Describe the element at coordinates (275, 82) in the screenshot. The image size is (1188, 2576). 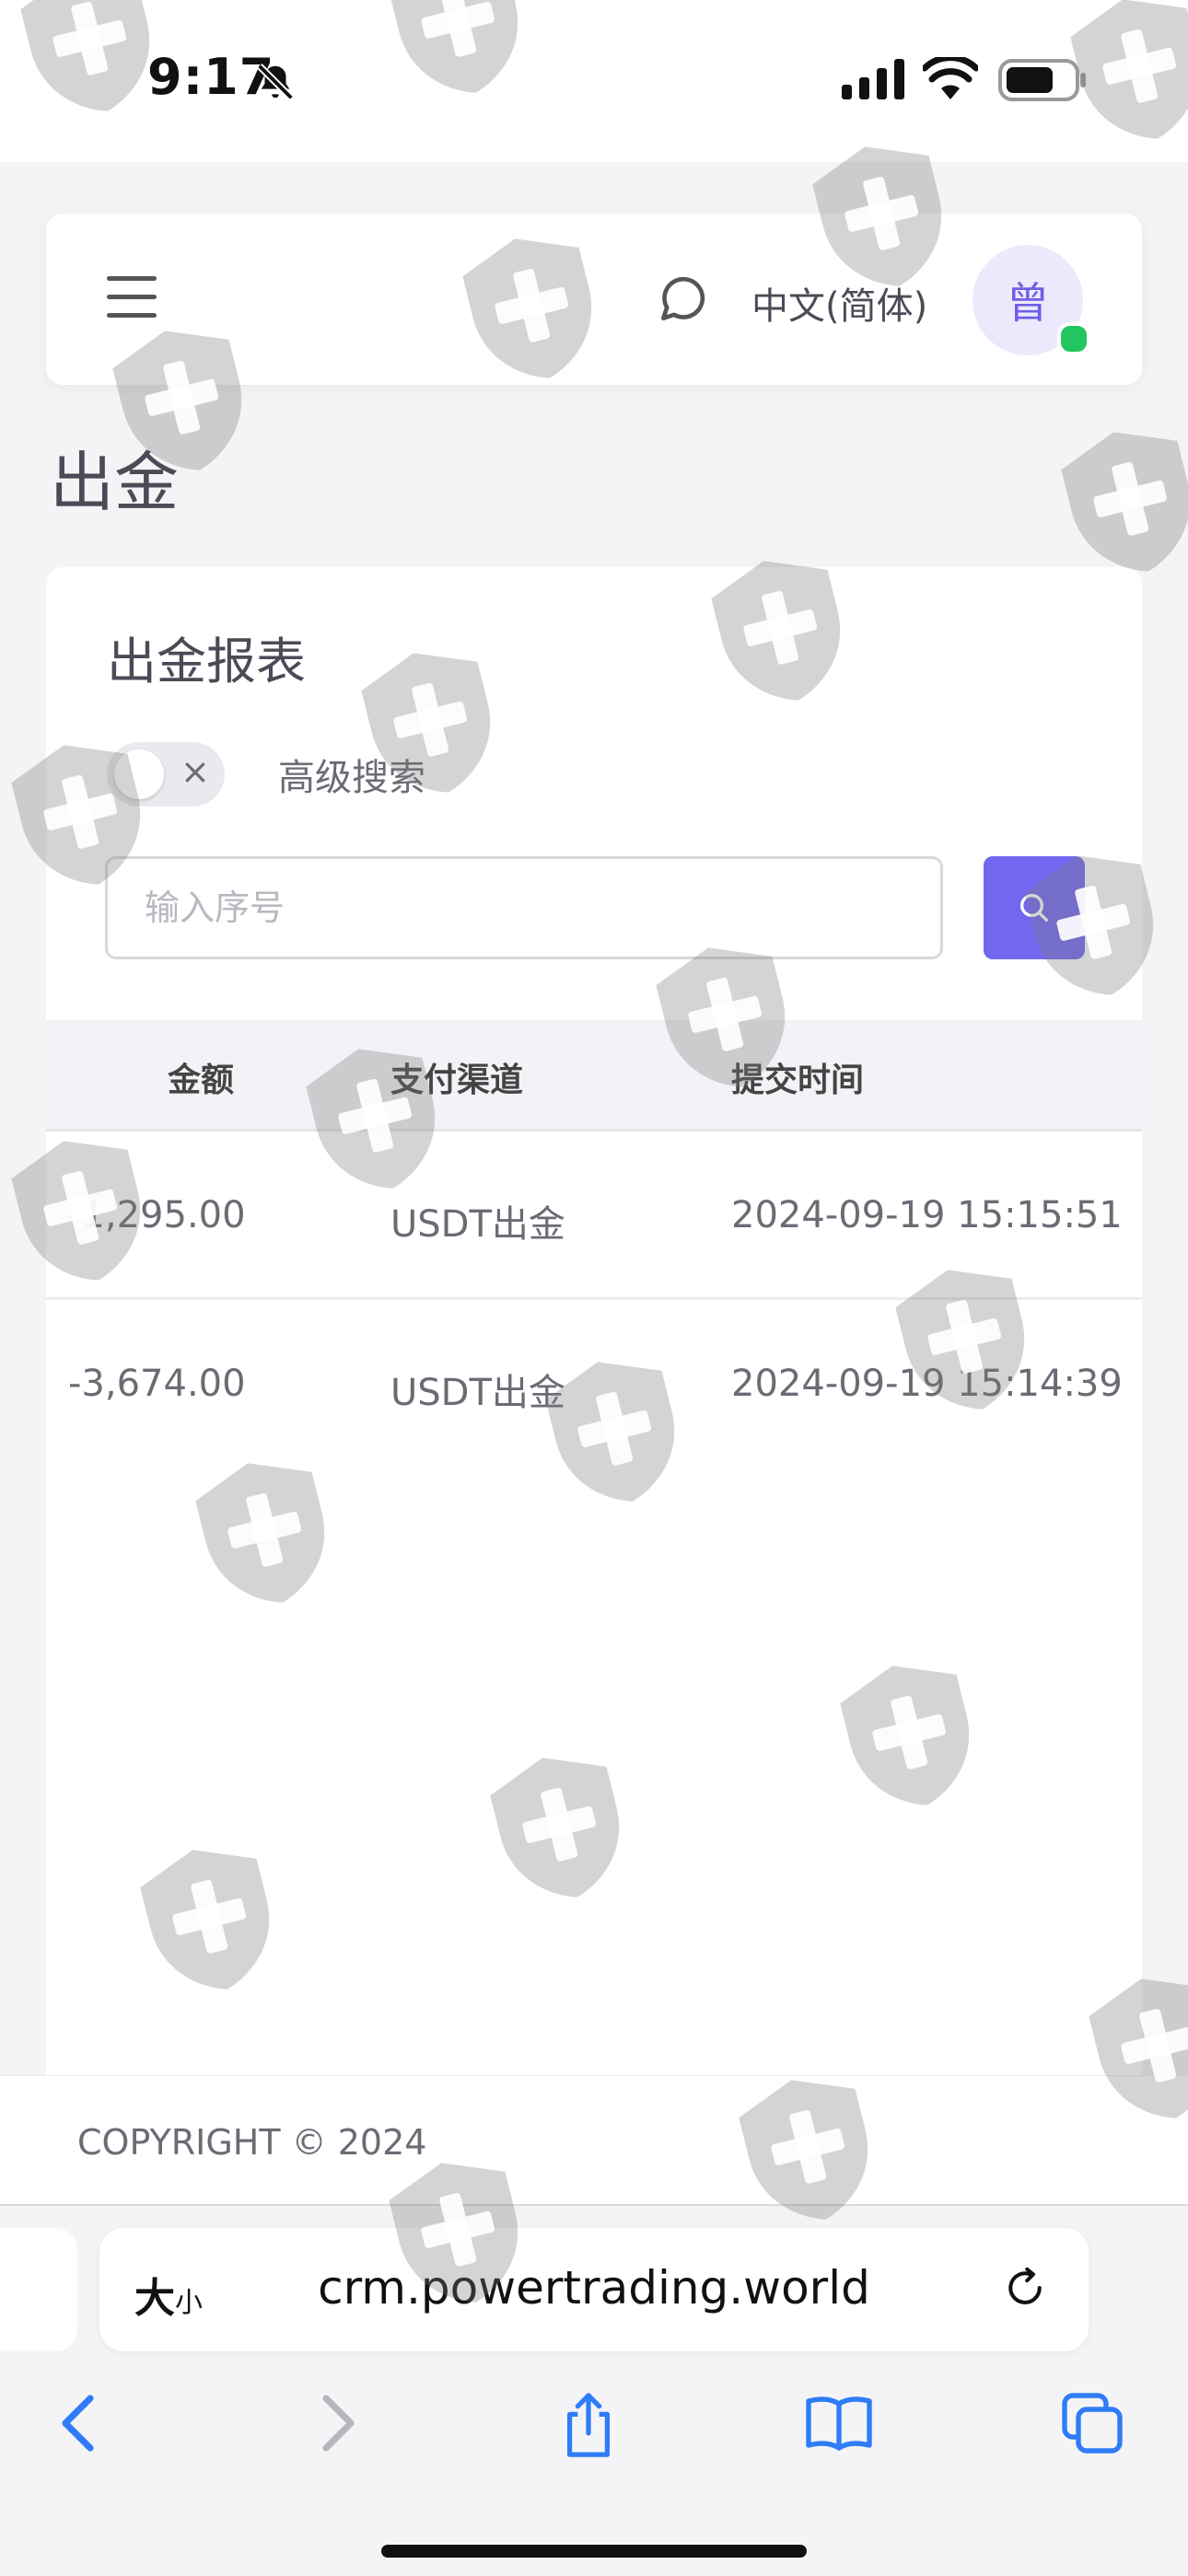
I see `bell-slash-icon` at that location.